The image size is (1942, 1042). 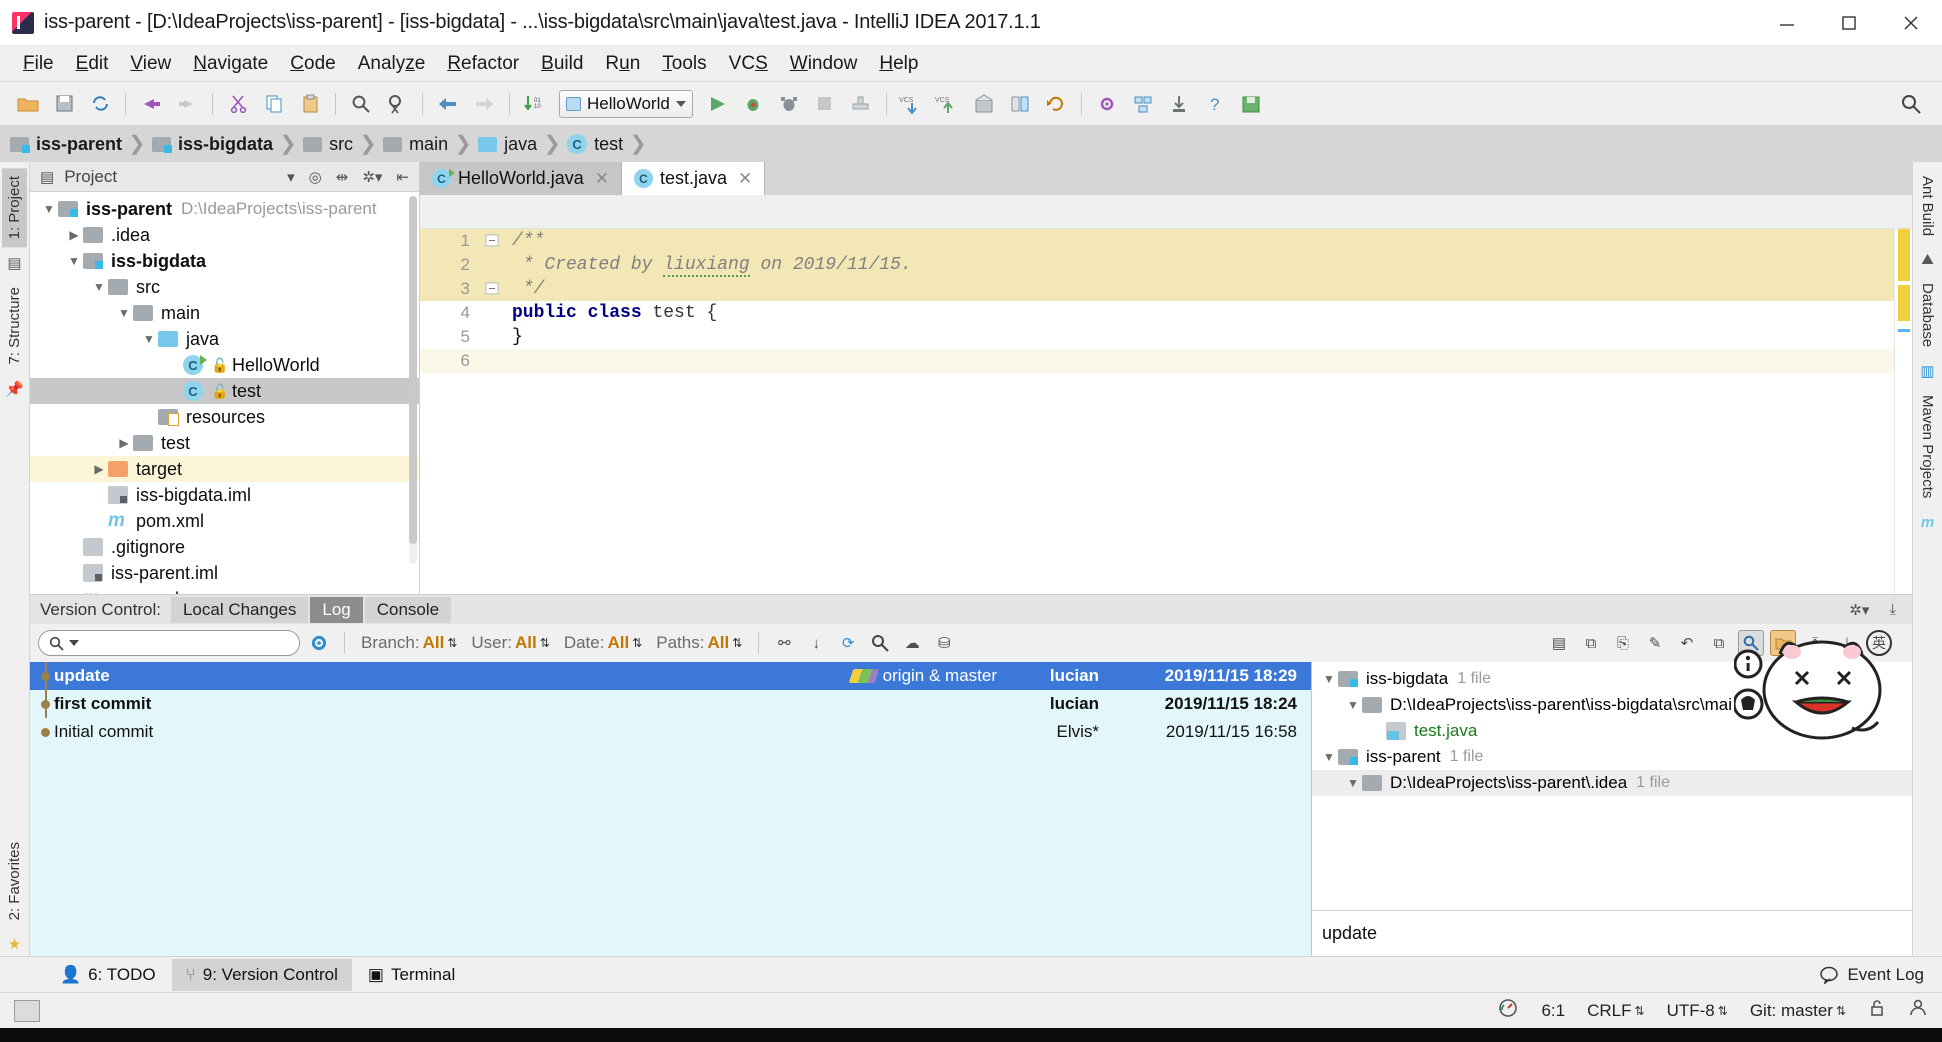 I want to click on code-line: 5}, so click(x=1157, y=337).